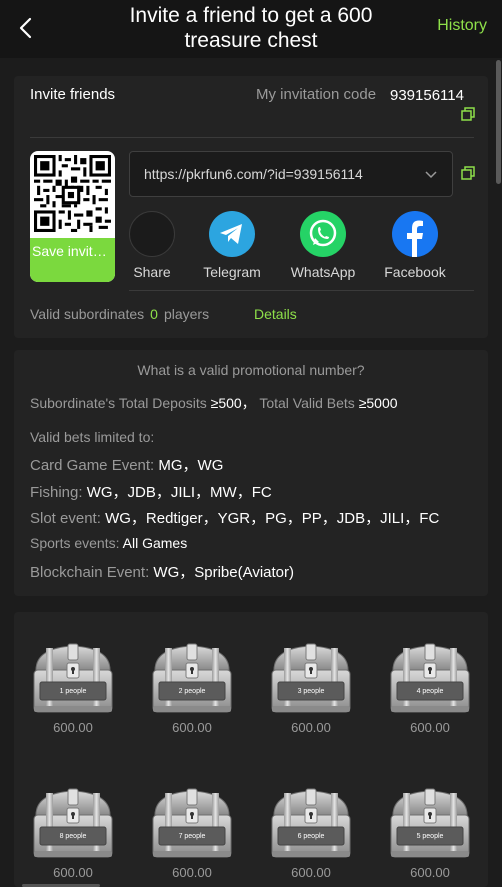  Describe the element at coordinates (155, 543) in the screenshot. I see `sports-value: All Games` at that location.